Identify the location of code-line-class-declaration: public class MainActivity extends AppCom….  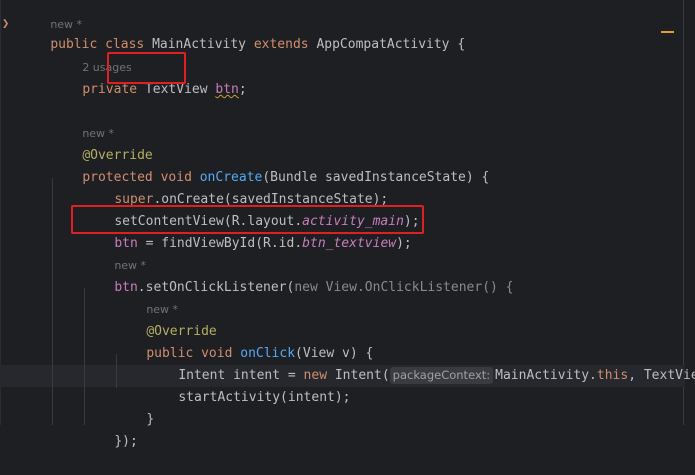
(357, 32).